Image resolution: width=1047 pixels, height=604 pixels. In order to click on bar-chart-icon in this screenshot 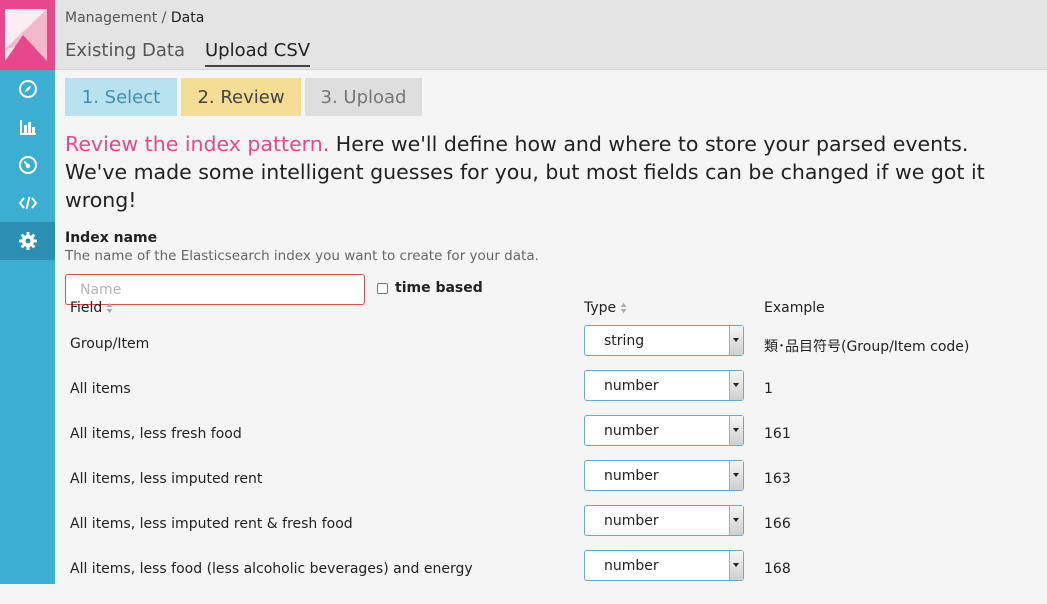, I will do `click(27, 127)`.